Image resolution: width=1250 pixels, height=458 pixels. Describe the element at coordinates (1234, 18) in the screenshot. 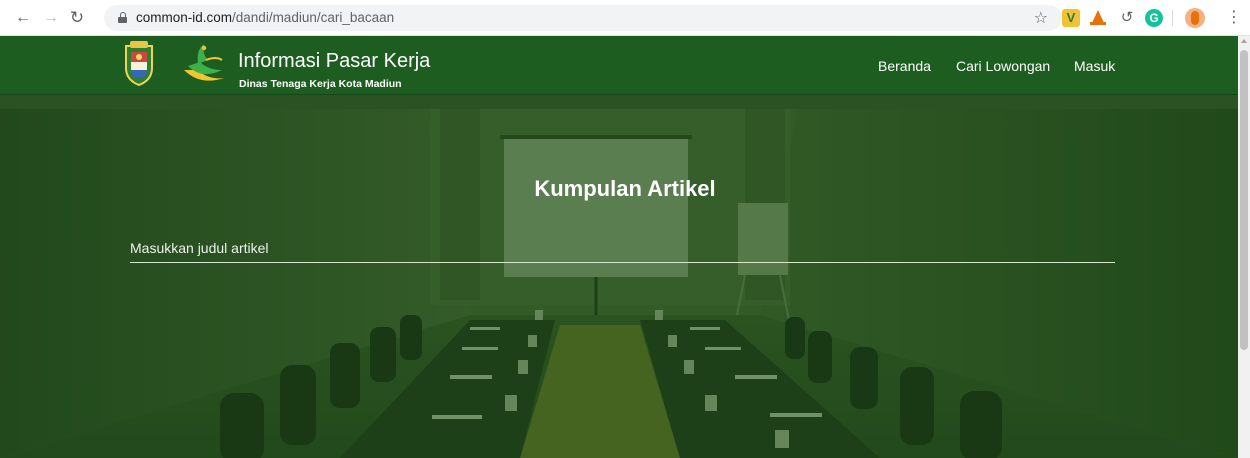

I see `kebab-menu-icon: ⋮` at that location.